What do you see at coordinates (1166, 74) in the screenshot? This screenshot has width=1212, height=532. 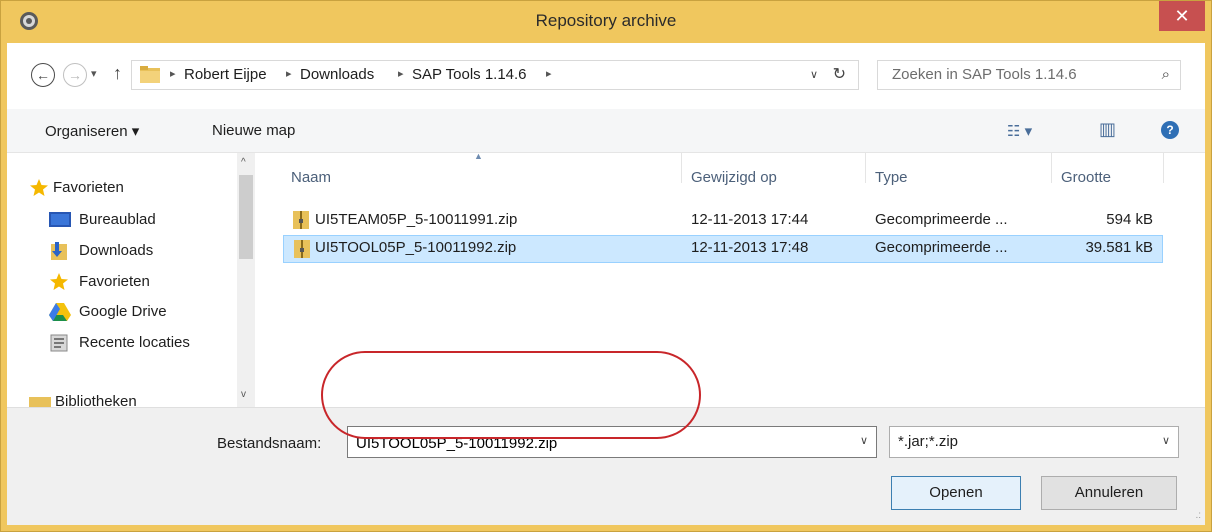 I see `search-icon: ⌕` at bounding box center [1166, 74].